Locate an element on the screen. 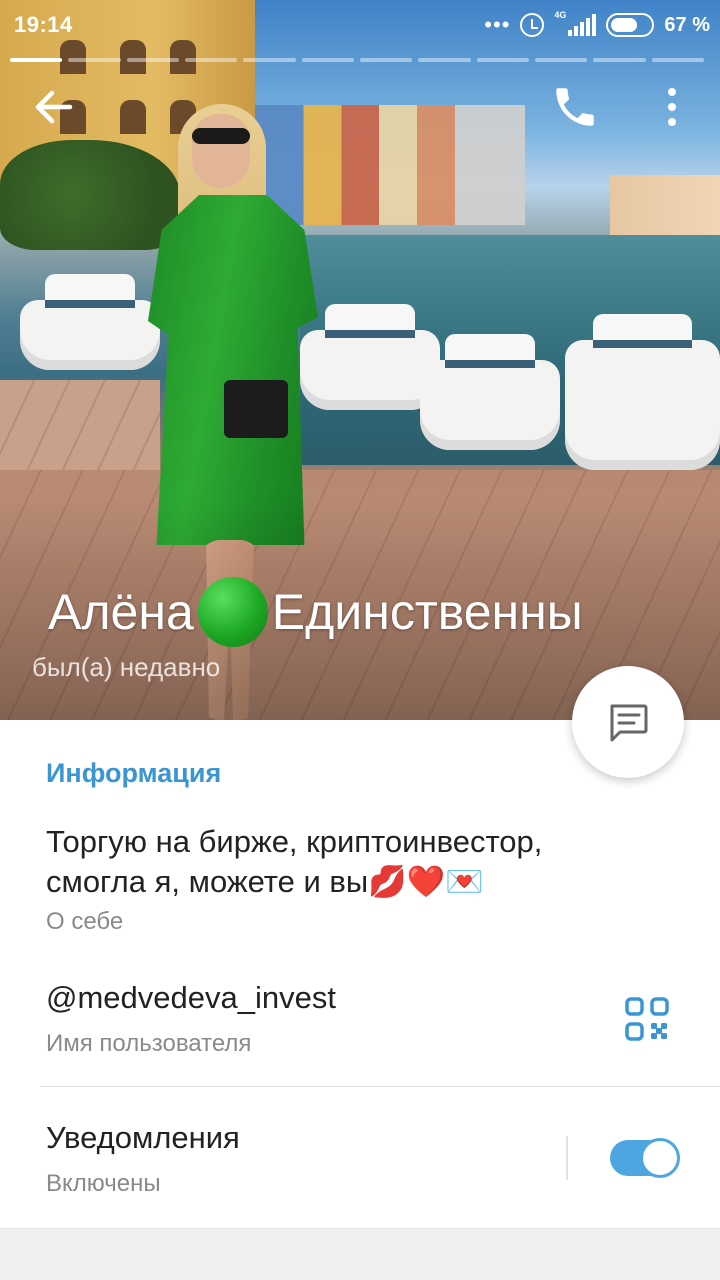 This screenshot has height=1280, width=720. qr-code-icon is located at coordinates (647, 1019).